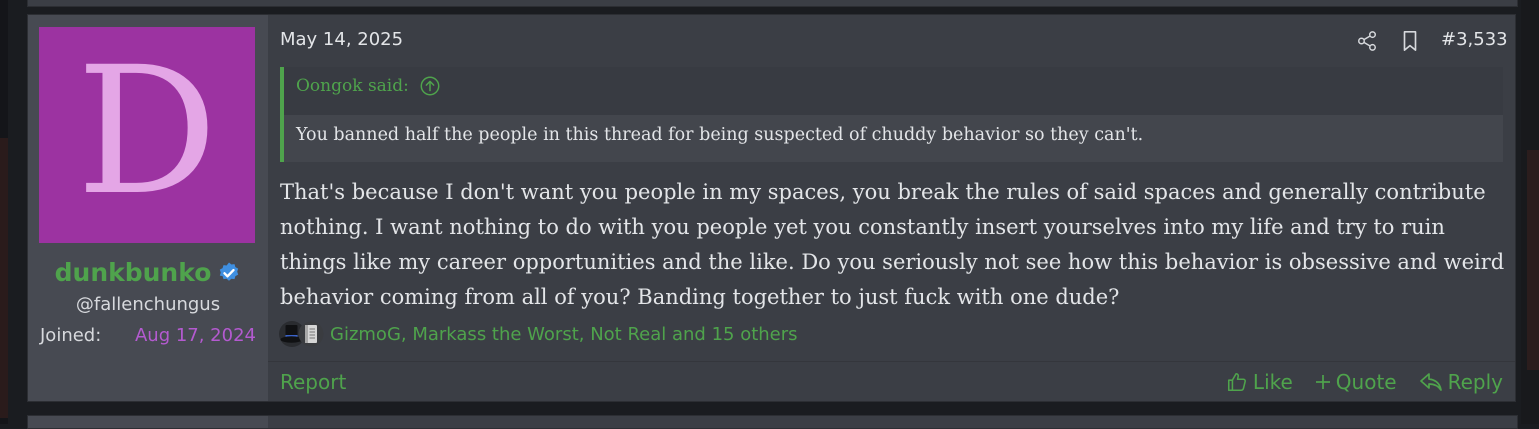  Describe the element at coordinates (891, 381) in the screenshot. I see `post-footer: Report Like Quote Reply` at that location.